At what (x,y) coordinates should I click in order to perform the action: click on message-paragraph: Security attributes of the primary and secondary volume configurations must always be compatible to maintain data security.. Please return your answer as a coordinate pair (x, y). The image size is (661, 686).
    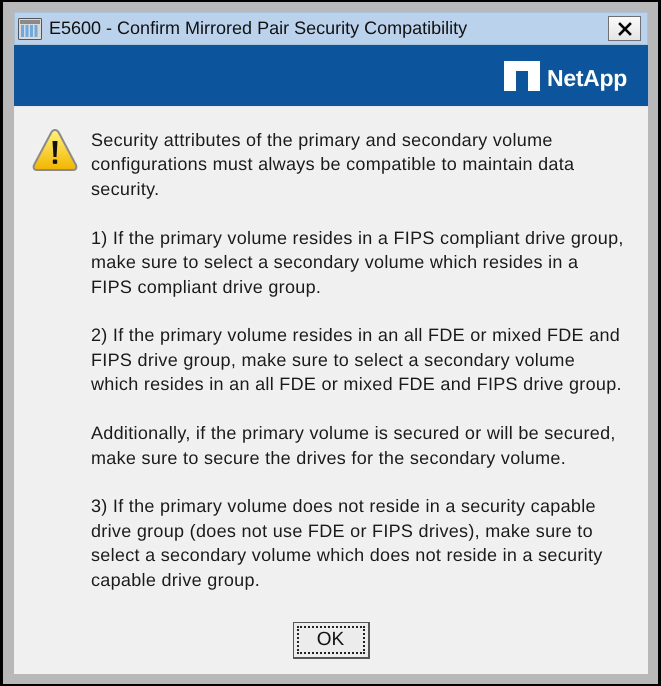
    Looking at the image, I should click on (333, 165).